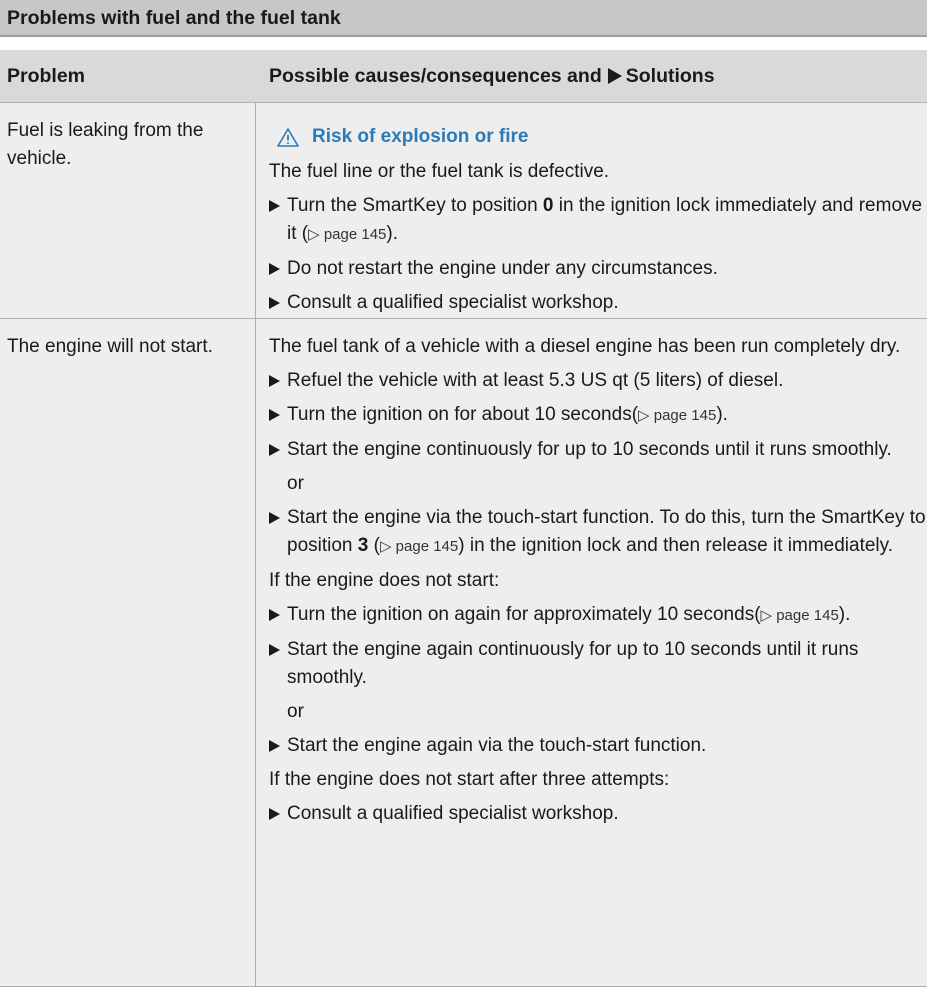 The image size is (927, 987). What do you see at coordinates (548, 205) in the screenshot?
I see `key-position: 0` at bounding box center [548, 205].